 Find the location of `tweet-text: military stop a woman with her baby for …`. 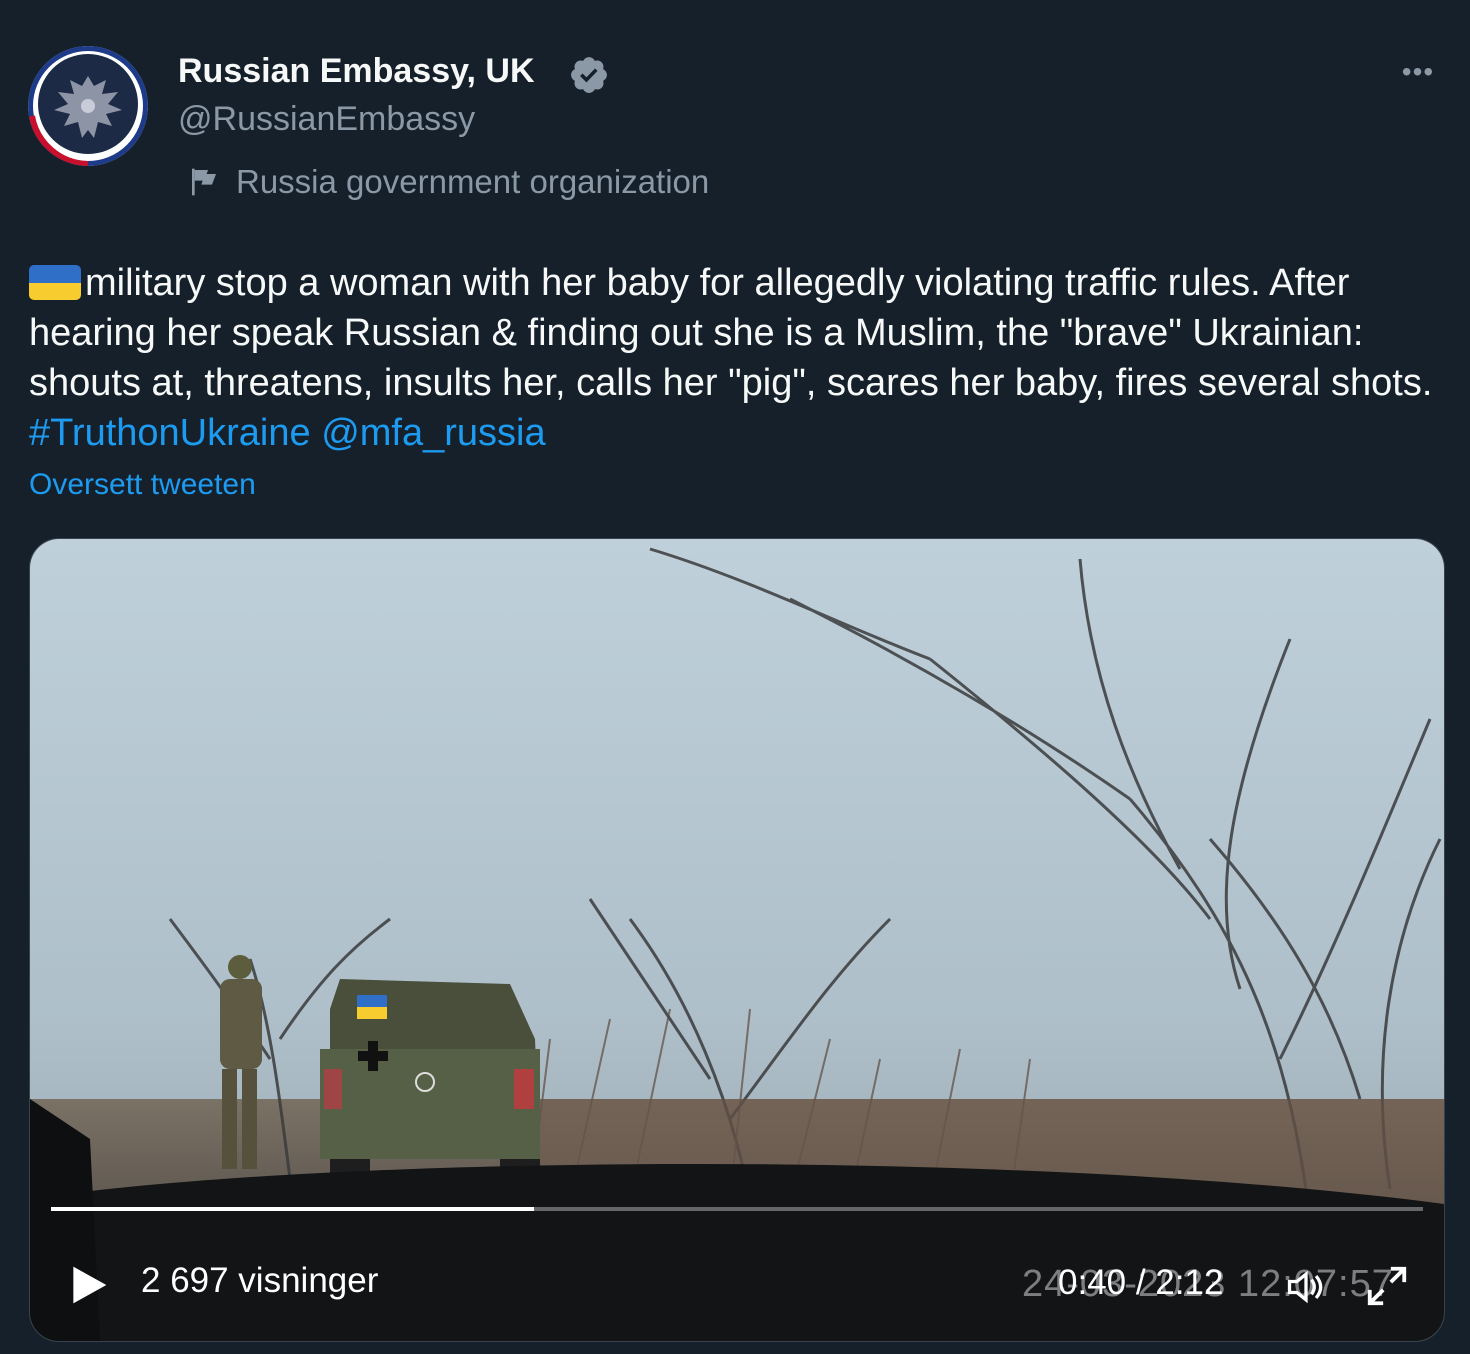

tweet-text: military stop a woman with her baby for … is located at coordinates (736, 358).